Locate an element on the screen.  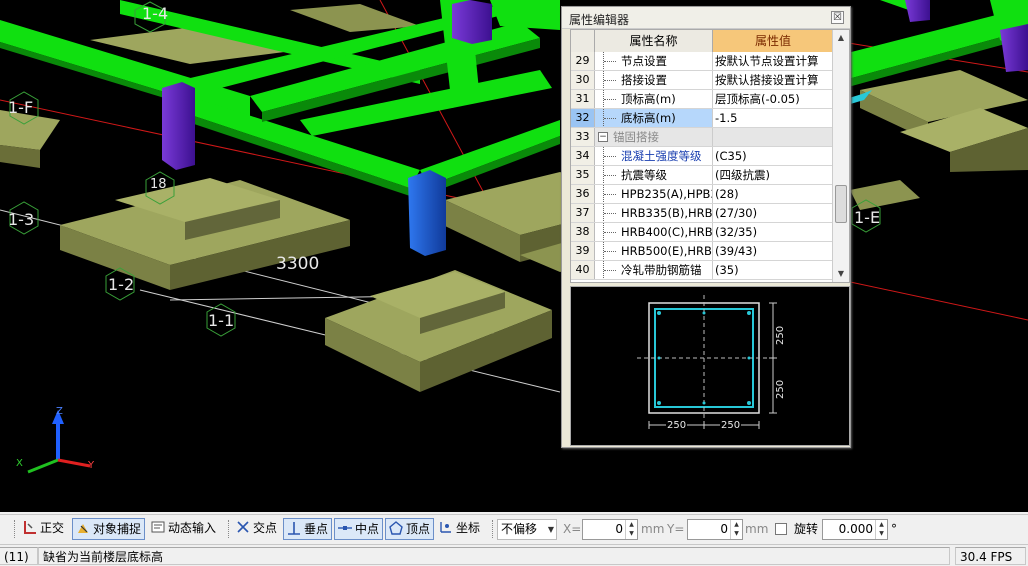
row-number: 33 is located at coordinates (583, 137).